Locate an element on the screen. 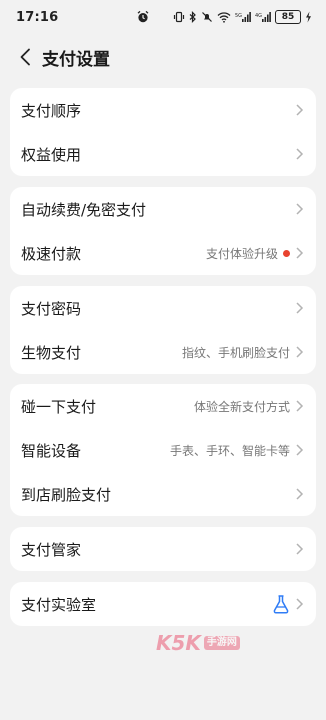  alarm-icon is located at coordinates (143, 16).